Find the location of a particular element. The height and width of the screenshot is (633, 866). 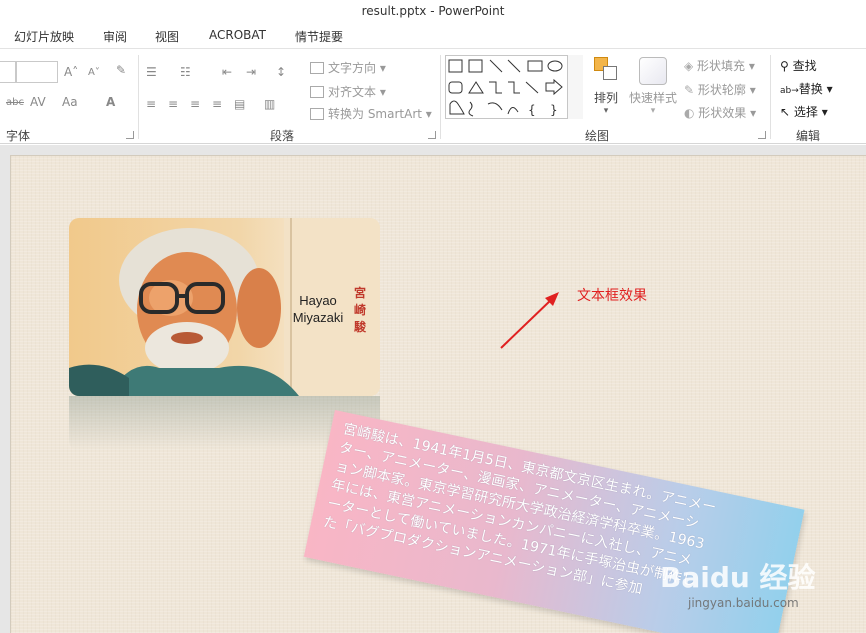

font-size-box is located at coordinates (37, 72).